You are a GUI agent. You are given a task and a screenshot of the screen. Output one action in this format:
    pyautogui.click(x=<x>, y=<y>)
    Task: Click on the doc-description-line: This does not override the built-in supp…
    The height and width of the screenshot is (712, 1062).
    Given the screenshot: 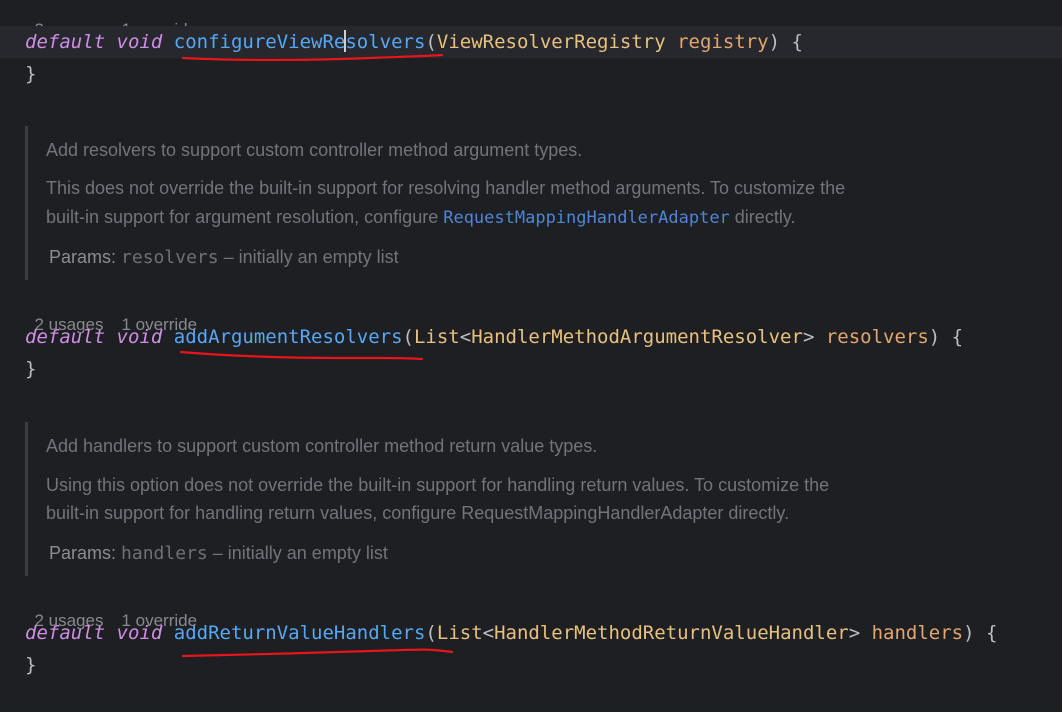 What is the action you would take?
    pyautogui.click(x=446, y=188)
    